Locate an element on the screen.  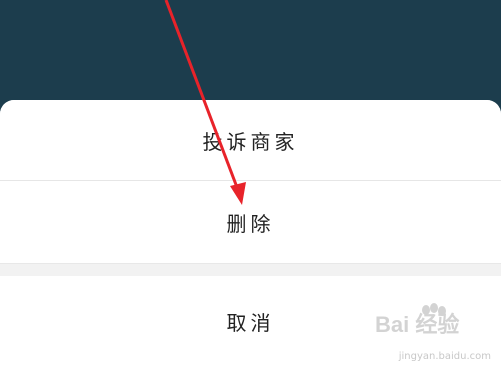
cancel-label: 取消 is located at coordinates (250, 322).